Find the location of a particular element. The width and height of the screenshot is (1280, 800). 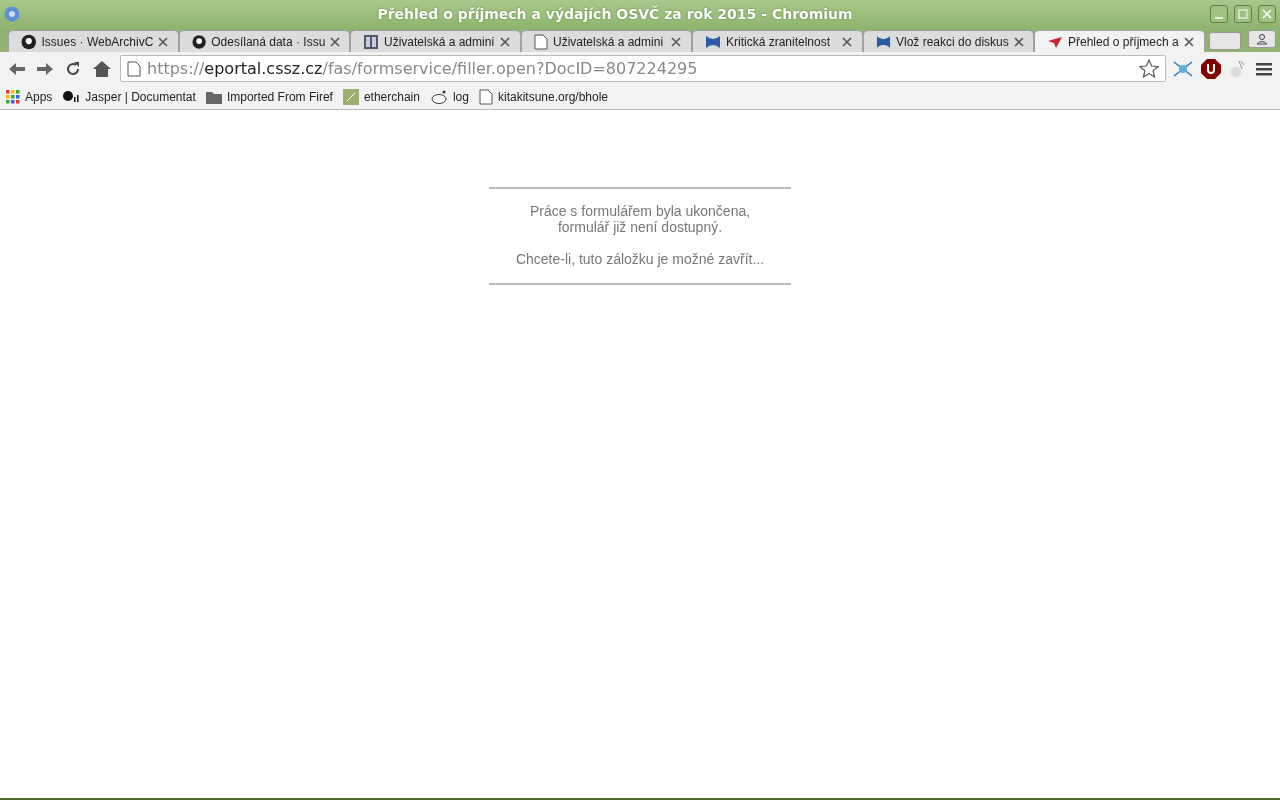

browser-tab: Issues · WebArchivC is located at coordinates (93, 41).